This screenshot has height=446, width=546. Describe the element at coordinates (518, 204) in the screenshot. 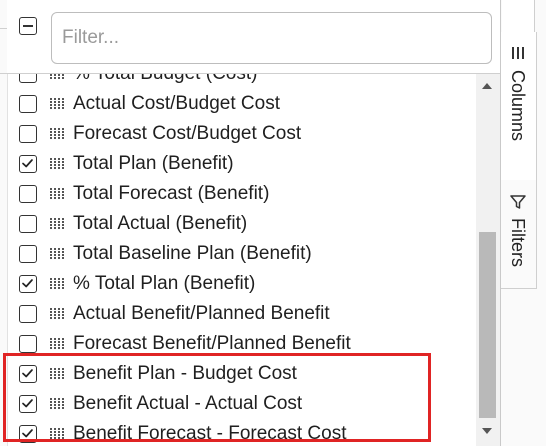

I see `filter-icon` at that location.